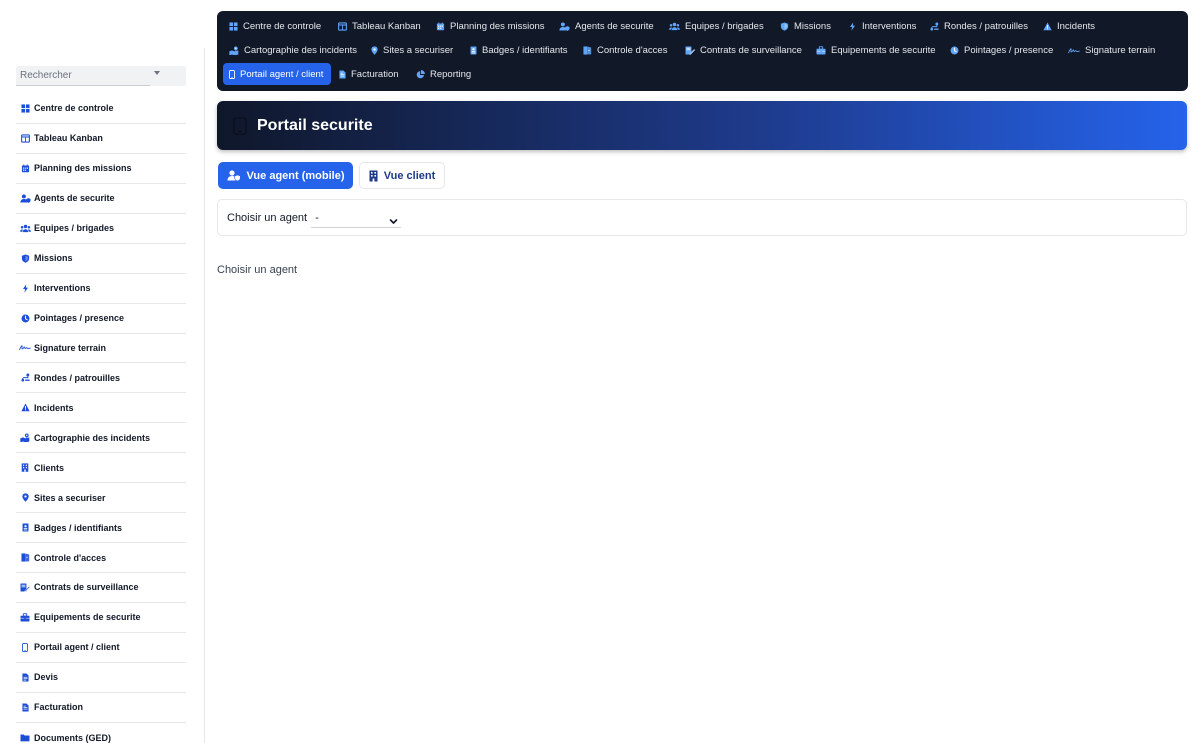  Describe the element at coordinates (87, 617) in the screenshot. I see `sidebar-item-label: Equipements de securite` at that location.